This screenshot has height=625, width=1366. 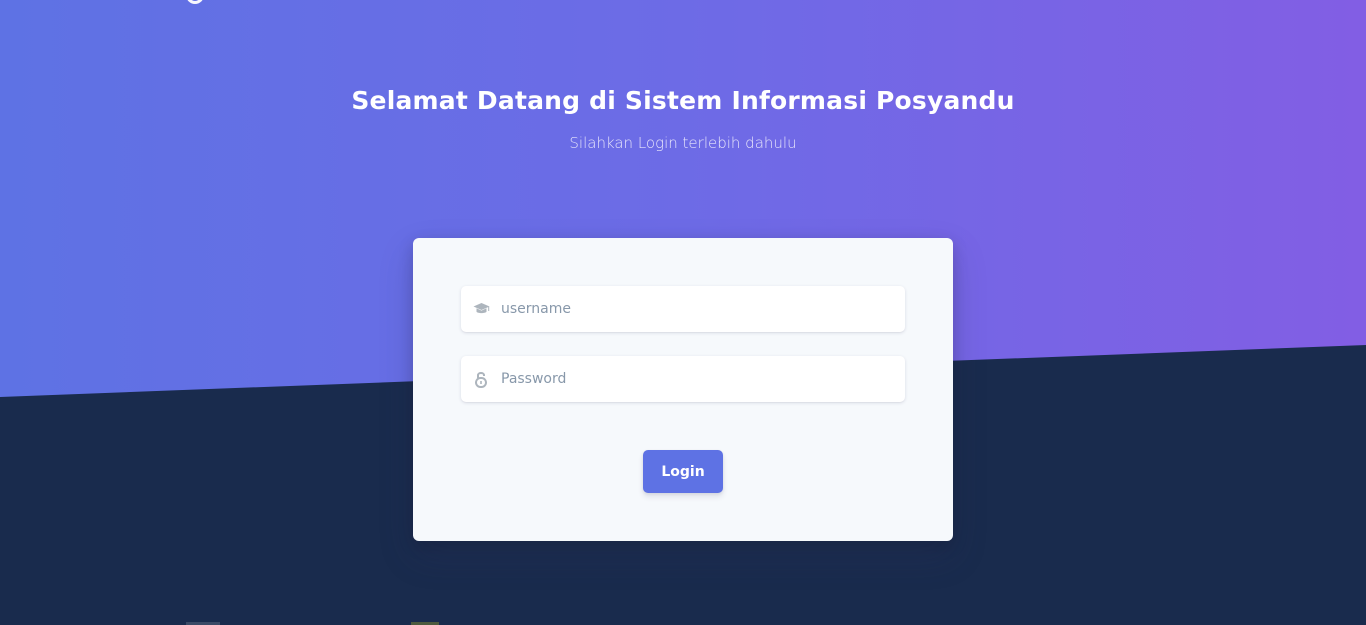 What do you see at coordinates (683, 471) in the screenshot?
I see `login-button: Login` at bounding box center [683, 471].